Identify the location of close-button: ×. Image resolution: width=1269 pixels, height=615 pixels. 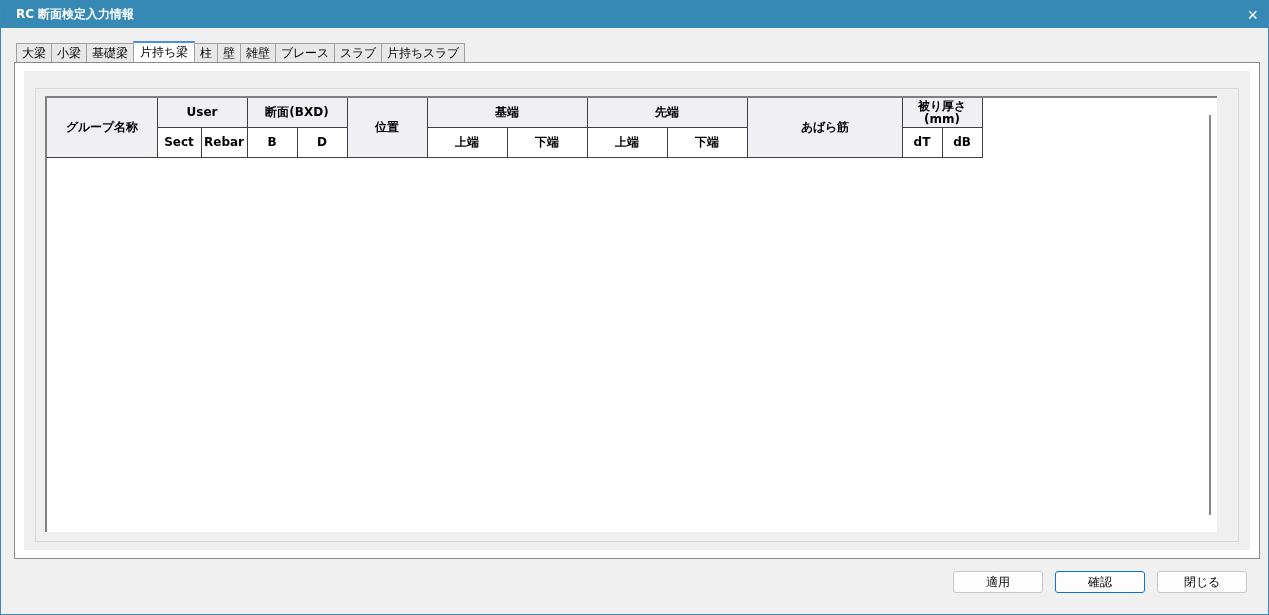
(1252, 14).